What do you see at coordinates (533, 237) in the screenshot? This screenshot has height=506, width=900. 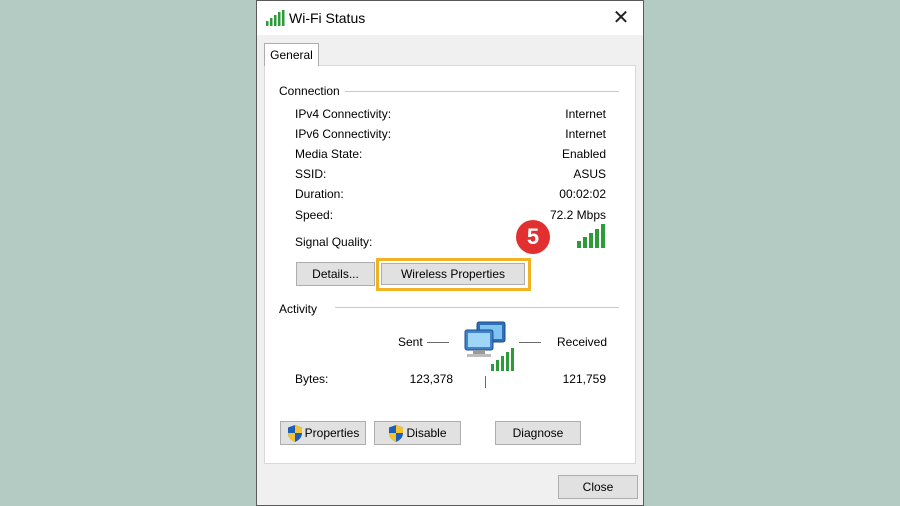 I see `step-number-badge: 5` at bounding box center [533, 237].